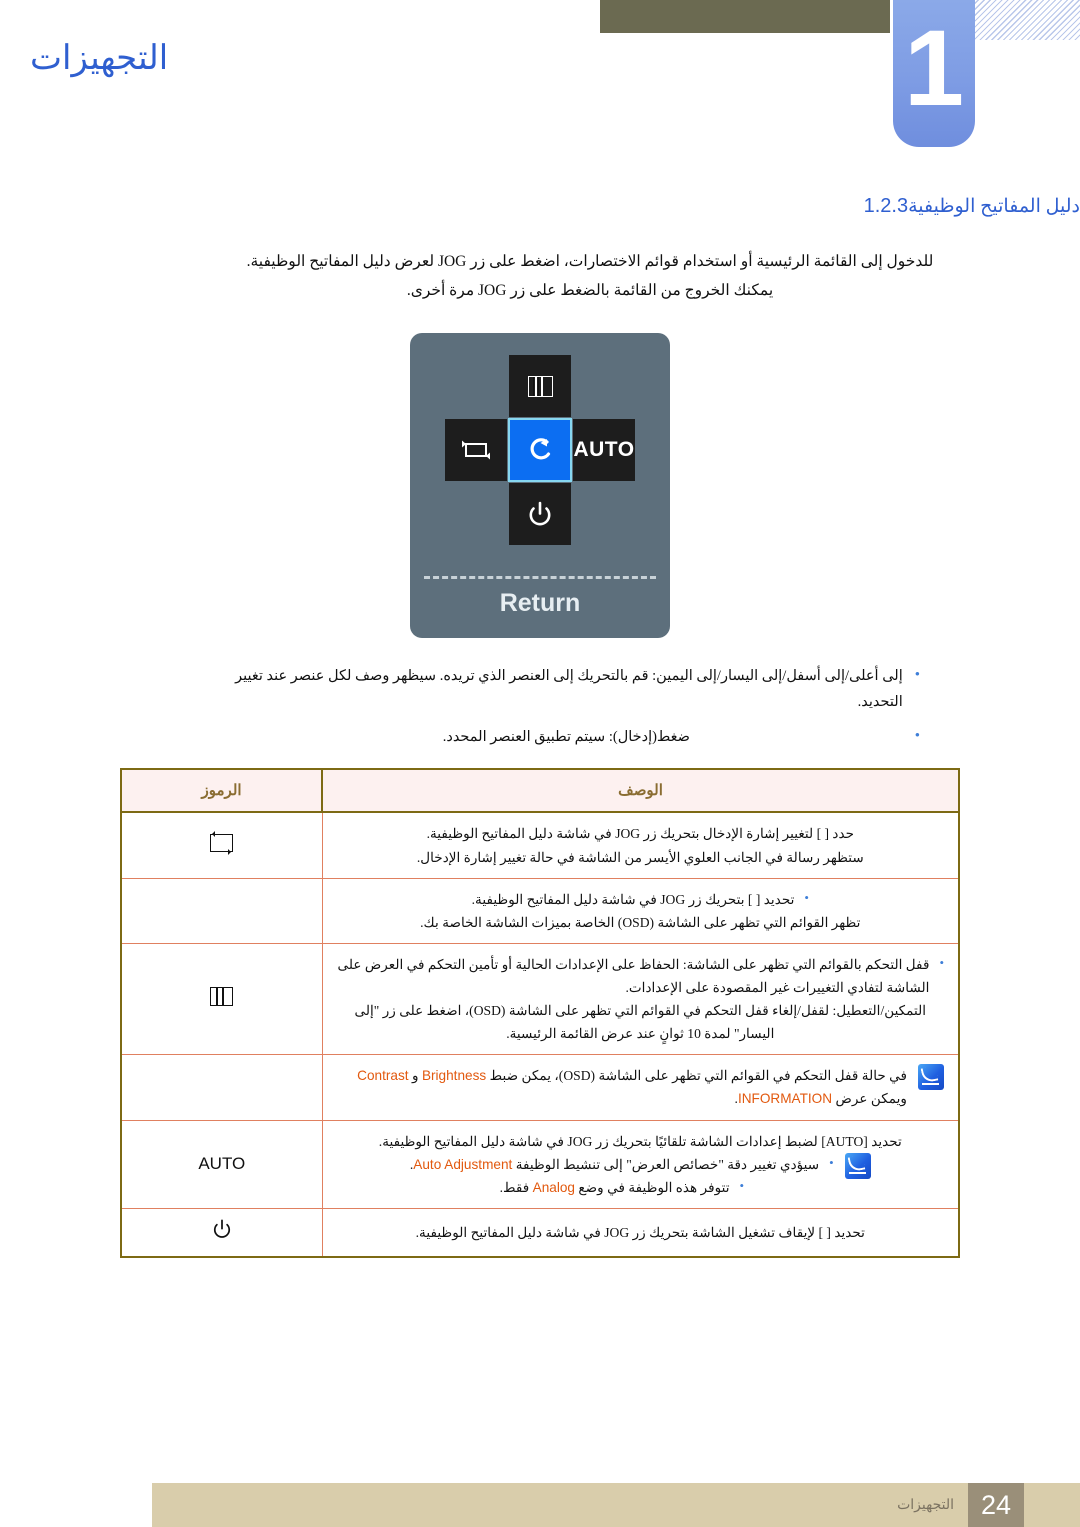 The height and width of the screenshot is (1527, 1080). I want to click on header-olive-bar, so click(745, 16).